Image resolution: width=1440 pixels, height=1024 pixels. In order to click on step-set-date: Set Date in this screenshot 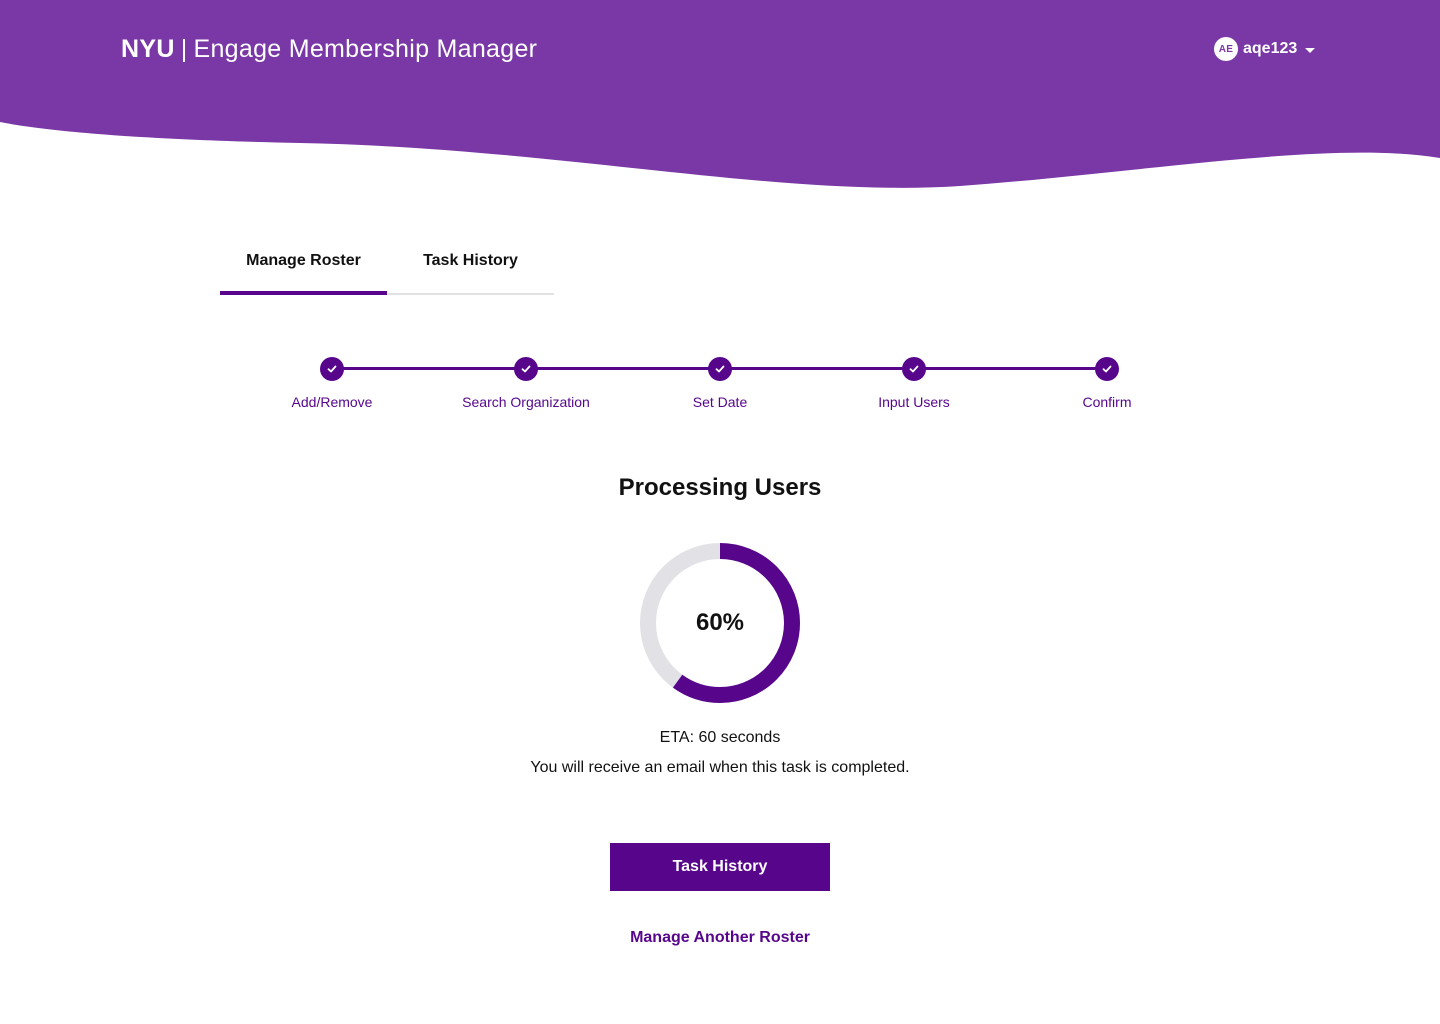, I will do `click(720, 383)`.